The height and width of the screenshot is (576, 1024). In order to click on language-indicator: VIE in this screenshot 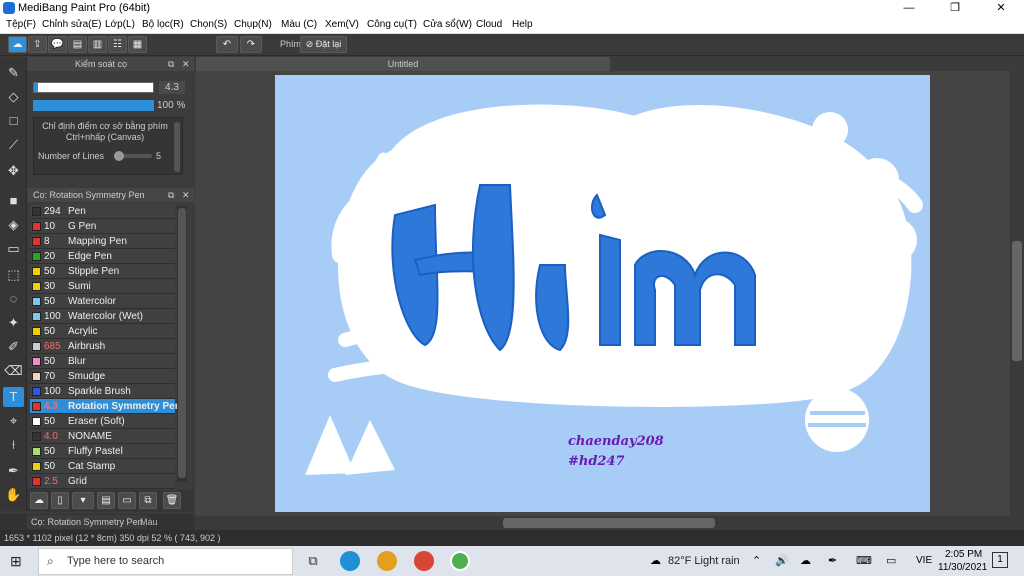, I will do `click(924, 560)`.